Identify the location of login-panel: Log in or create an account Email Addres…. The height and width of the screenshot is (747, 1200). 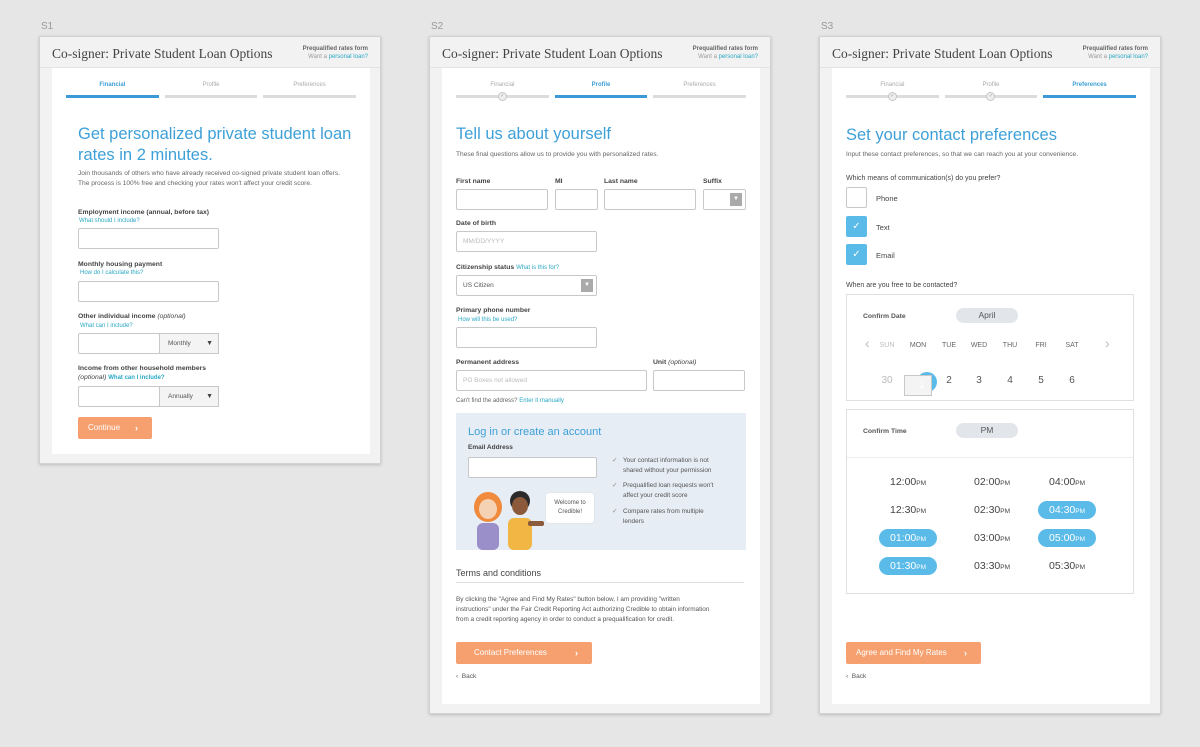
(601, 481).